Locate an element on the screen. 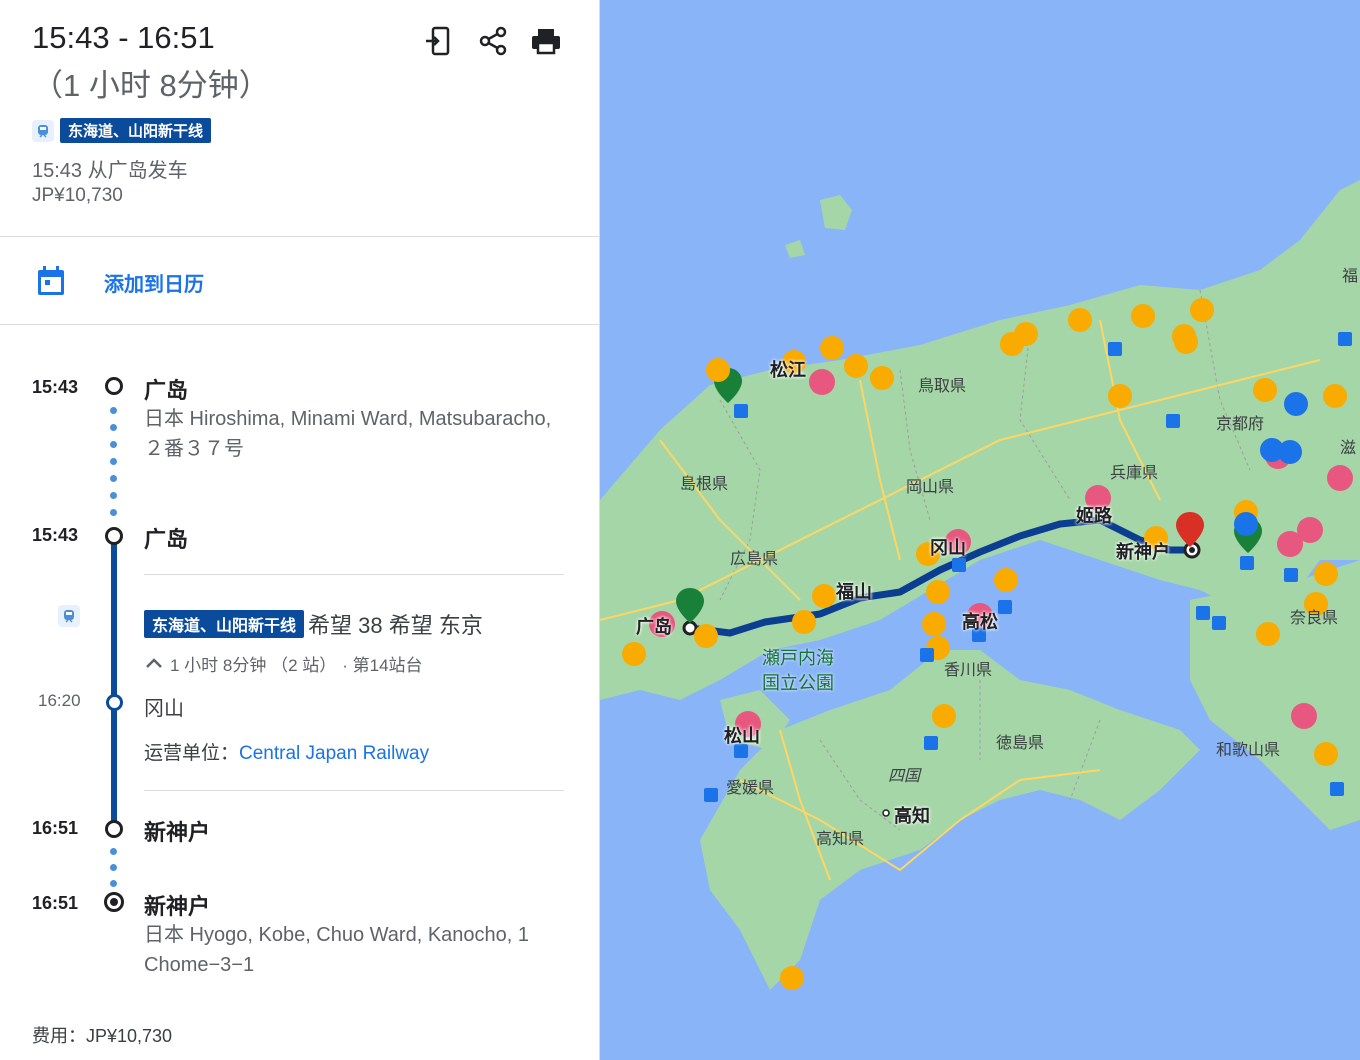 Image resolution: width=1360 pixels, height=1060 pixels. park-label-line: 瀬戸内海 is located at coordinates (798, 658).